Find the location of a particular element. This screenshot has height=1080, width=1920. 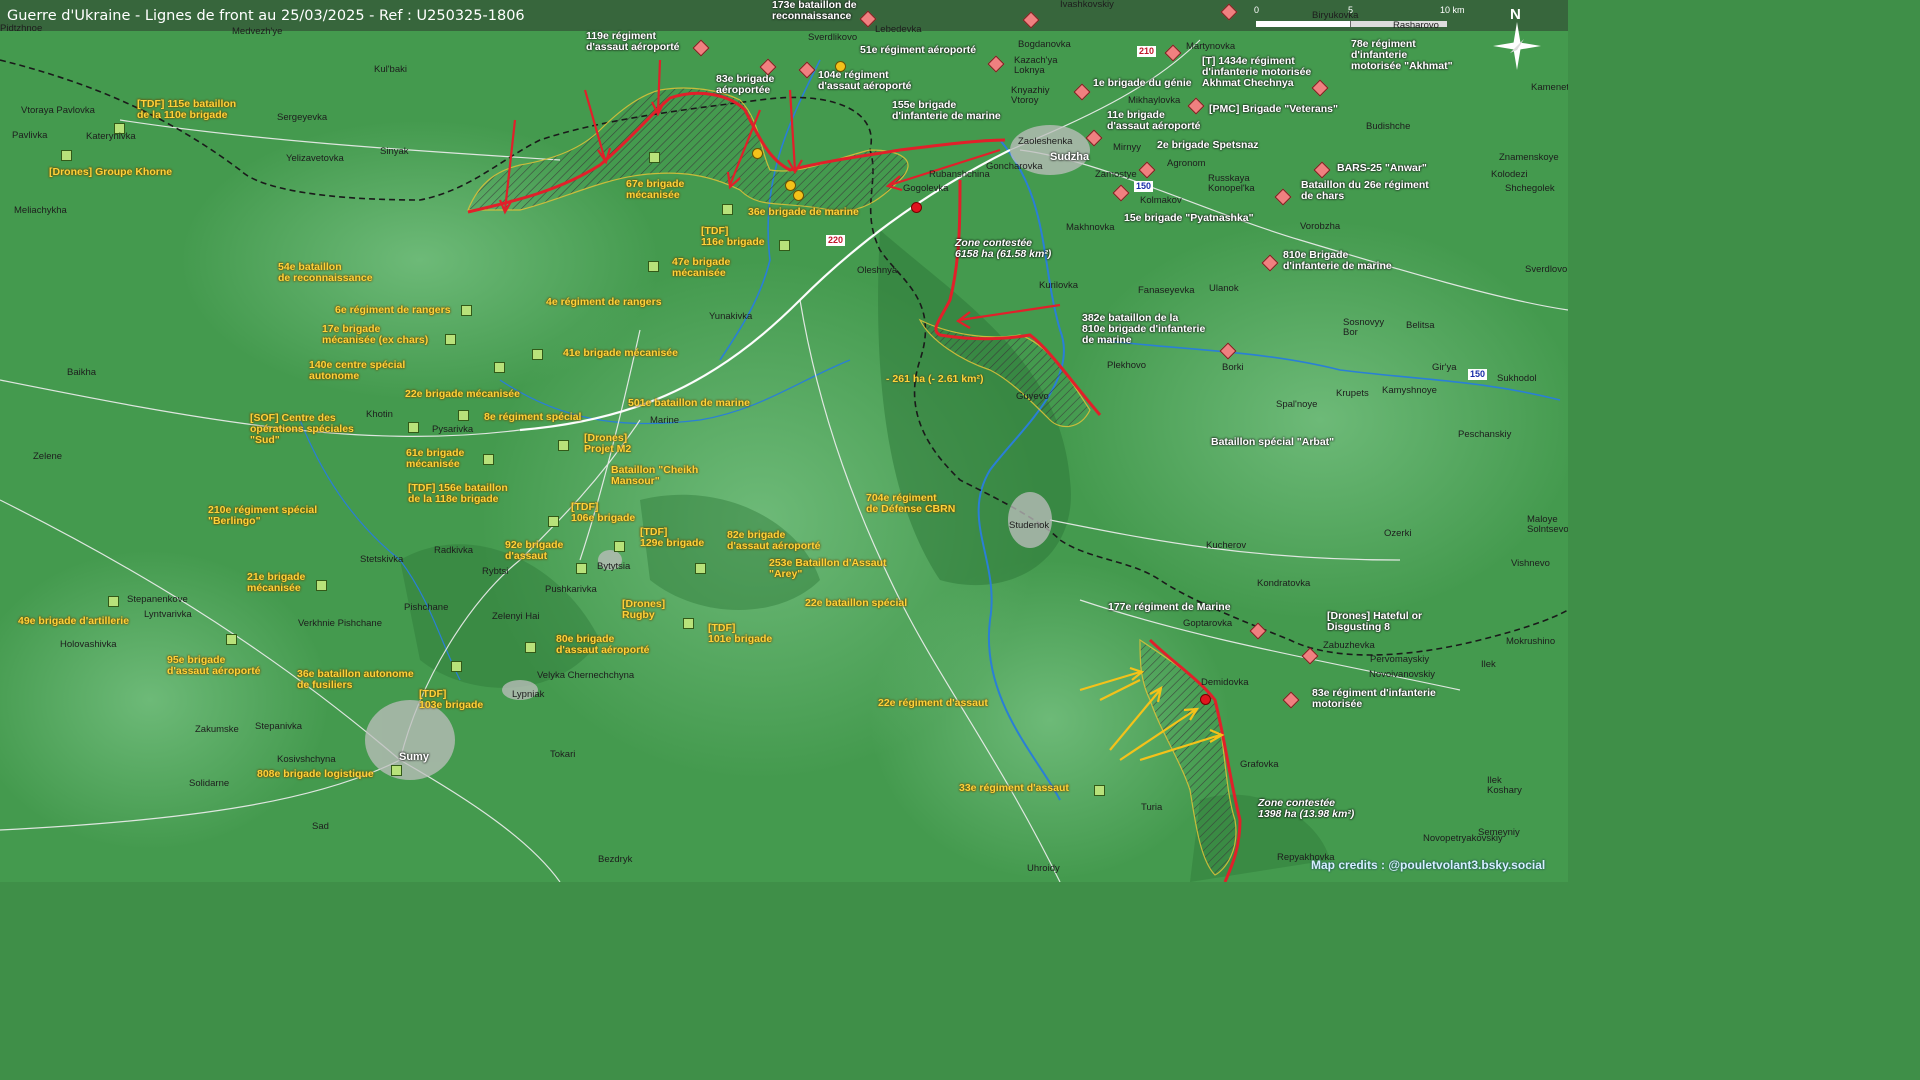

ua-unit-label: 22e régiment d'assaut is located at coordinates (933, 703).